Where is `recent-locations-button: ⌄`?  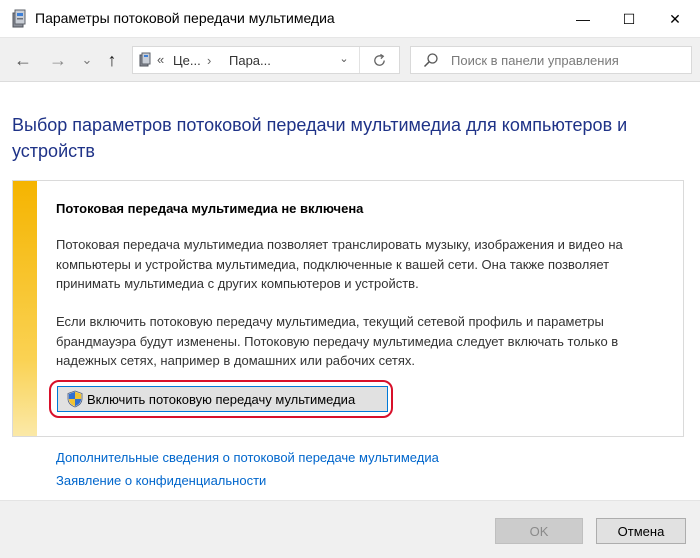
recent-locations-button: ⌄ is located at coordinates (87, 60).